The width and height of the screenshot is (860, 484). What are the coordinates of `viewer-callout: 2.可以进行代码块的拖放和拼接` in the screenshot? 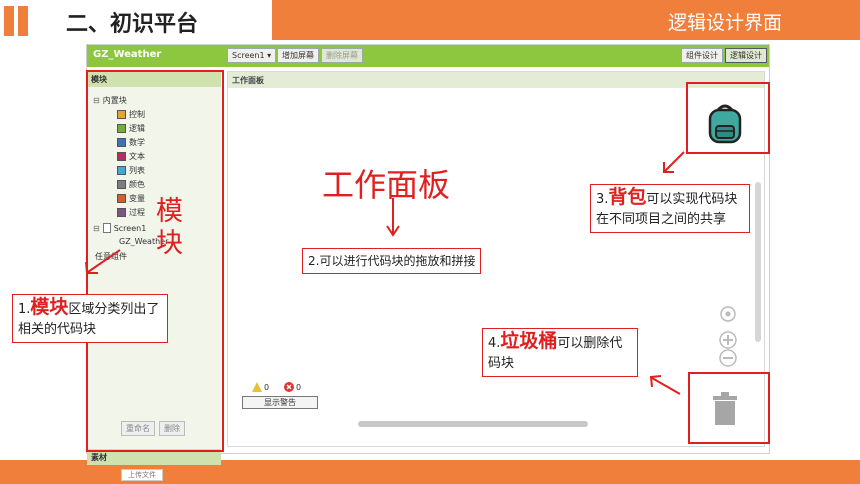 It's located at (392, 261).